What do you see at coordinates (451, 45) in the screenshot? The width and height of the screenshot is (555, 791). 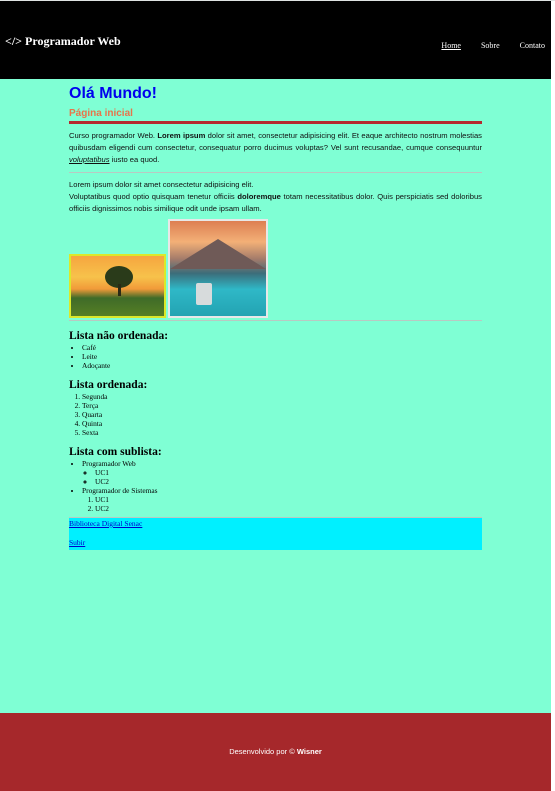 I see `nav-home-link: Home` at bounding box center [451, 45].